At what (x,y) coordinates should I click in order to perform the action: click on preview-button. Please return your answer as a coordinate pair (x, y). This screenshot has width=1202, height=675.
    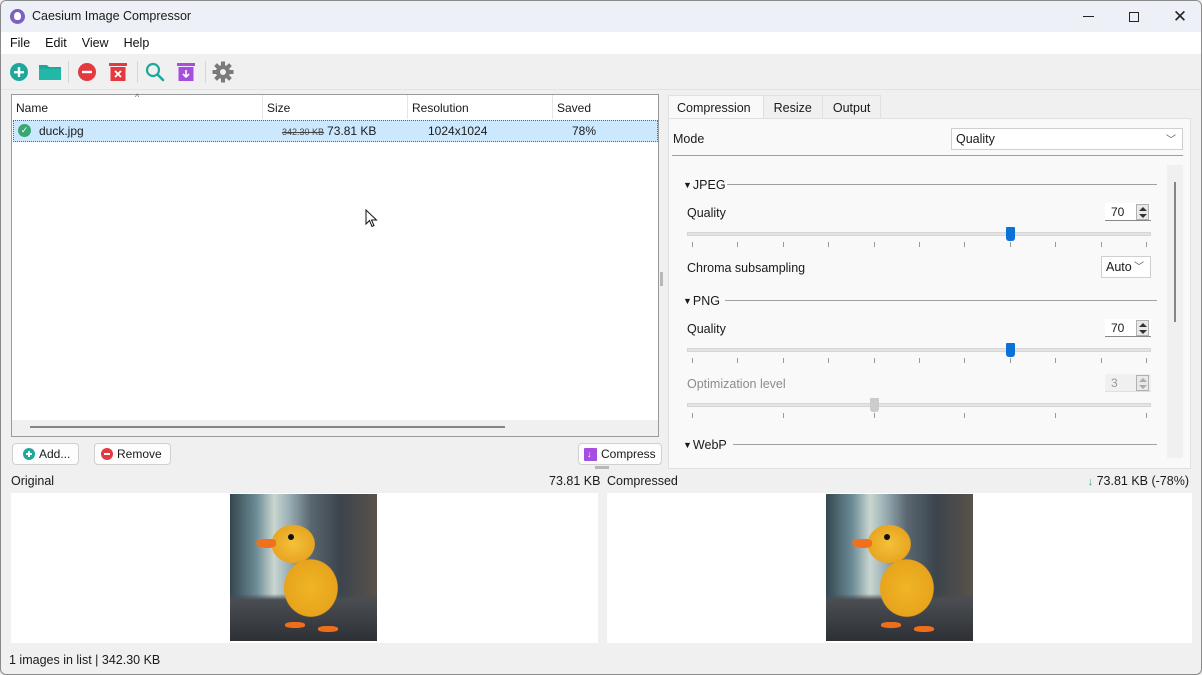
    Looking at the image, I should click on (155, 72).